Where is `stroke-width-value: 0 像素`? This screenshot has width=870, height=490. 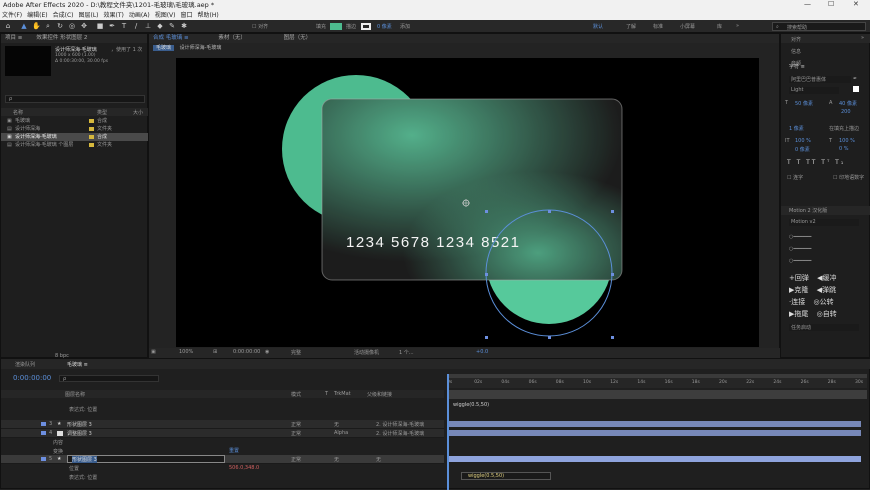 stroke-width-value: 0 像素 is located at coordinates (384, 26).